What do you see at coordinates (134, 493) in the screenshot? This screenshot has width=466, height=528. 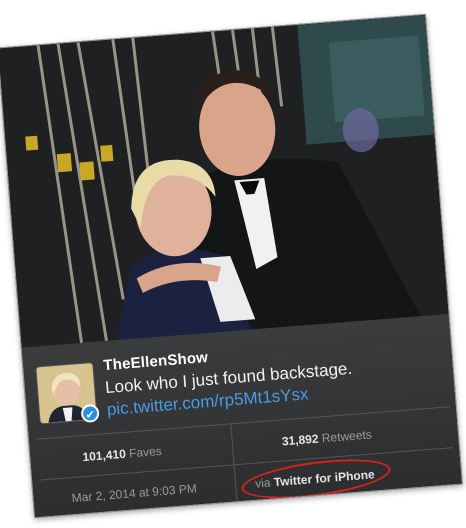 I see `tweet-timestamp: Mar 2, 2014 at 9:03 PM` at bounding box center [134, 493].